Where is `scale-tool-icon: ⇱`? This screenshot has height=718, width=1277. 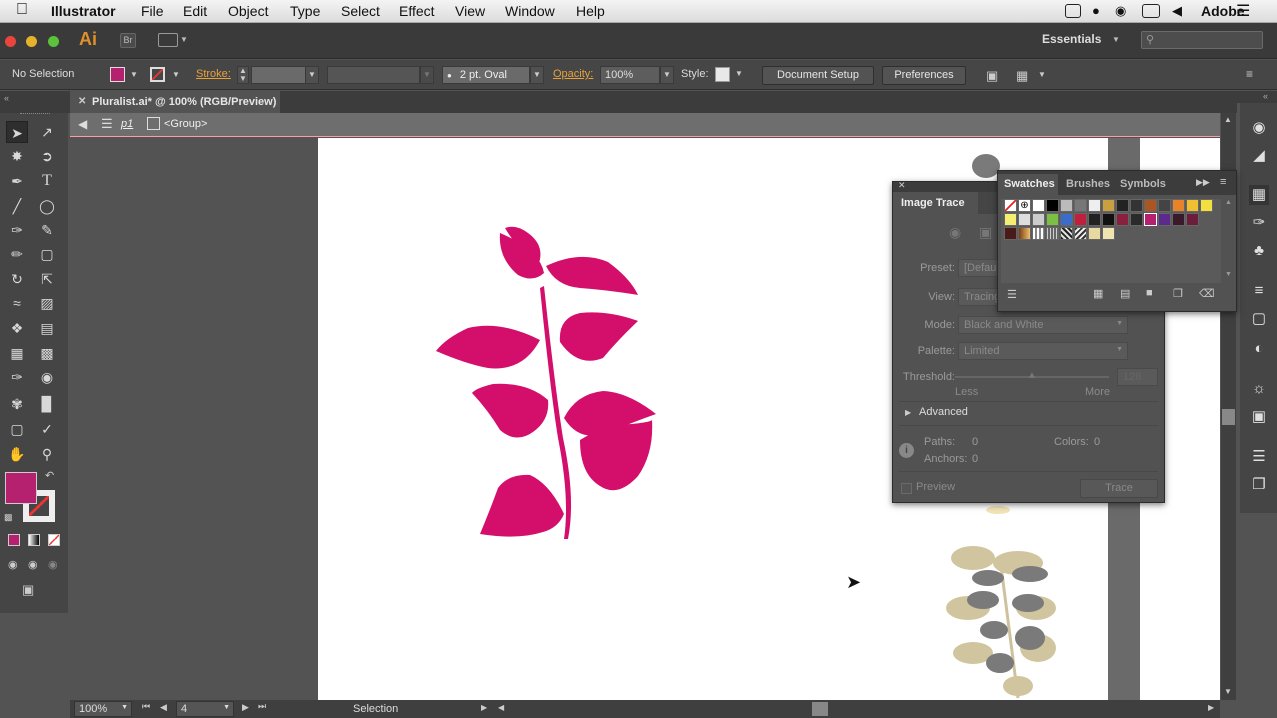
scale-tool-icon: ⇱ is located at coordinates (47, 279).